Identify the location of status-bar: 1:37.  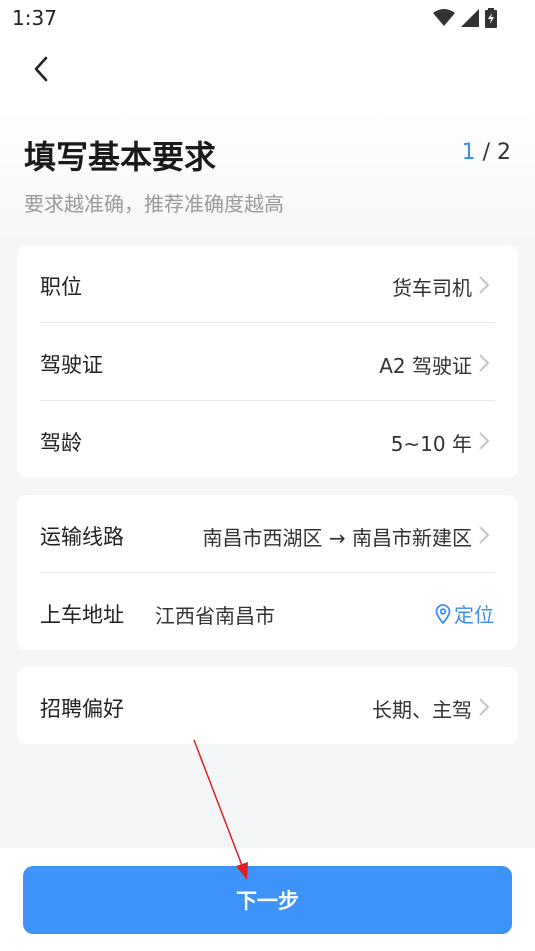
(267, 18).